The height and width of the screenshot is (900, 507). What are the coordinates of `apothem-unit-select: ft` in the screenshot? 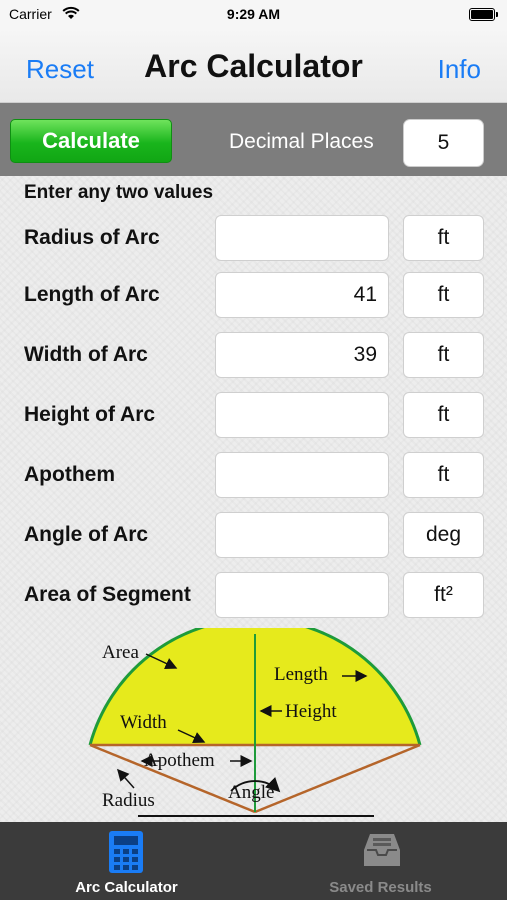 It's located at (443, 475).